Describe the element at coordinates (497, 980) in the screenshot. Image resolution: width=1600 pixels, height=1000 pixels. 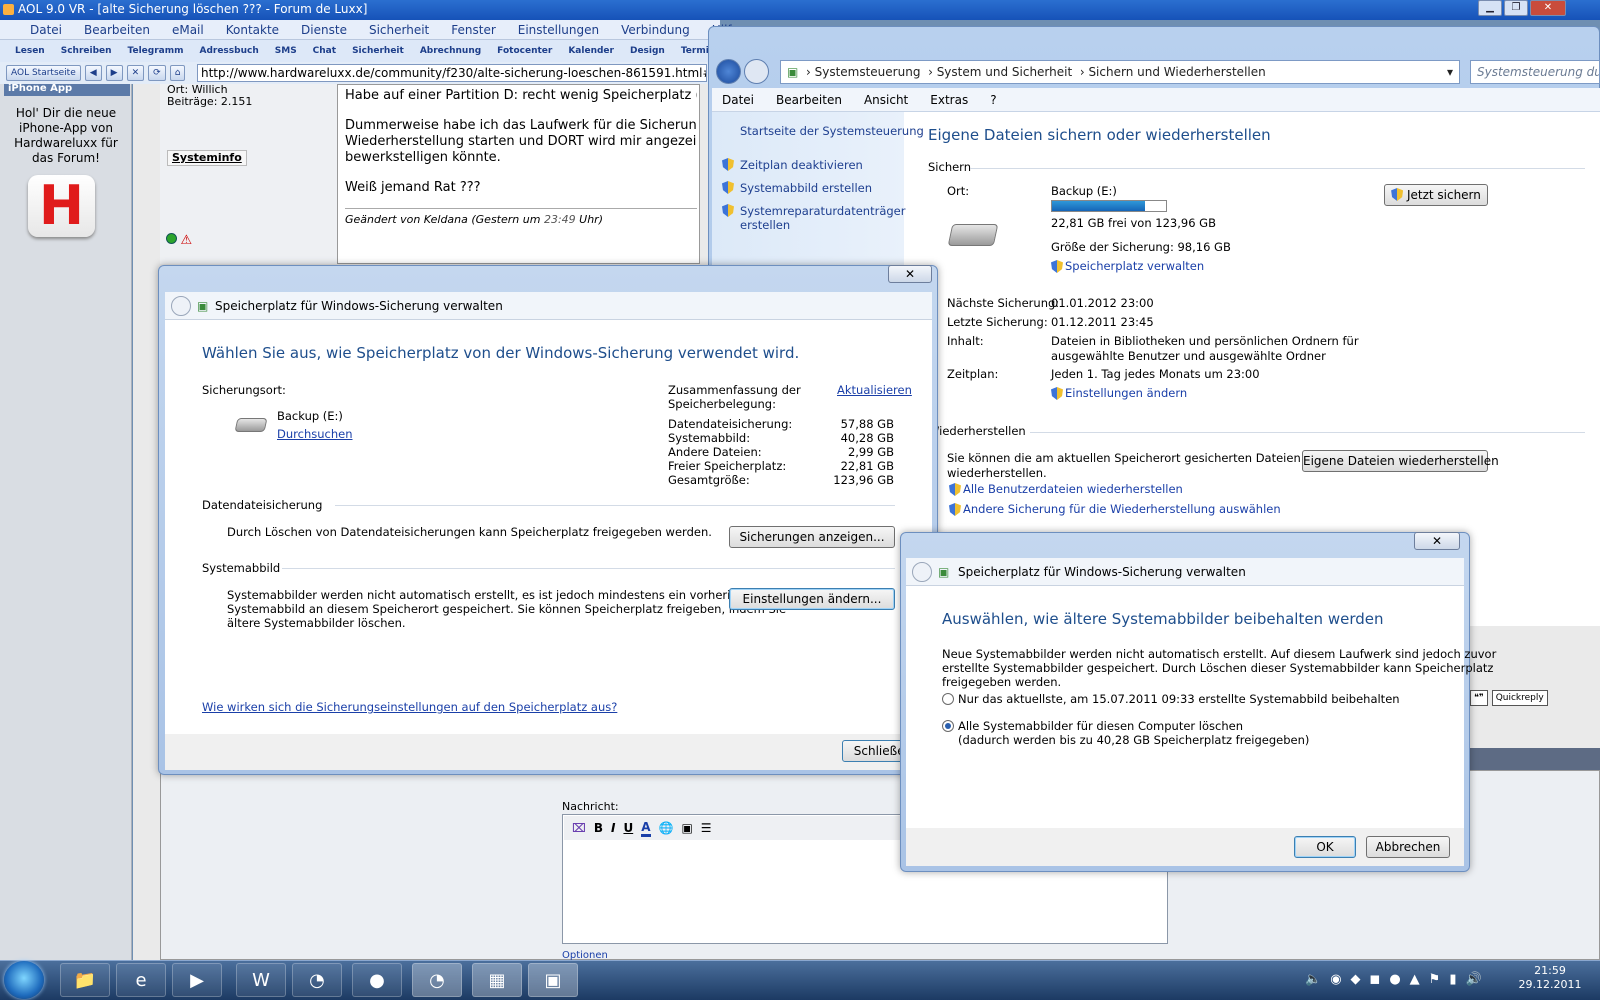
I see `control-panel-taskbar-icon: ▦` at that location.